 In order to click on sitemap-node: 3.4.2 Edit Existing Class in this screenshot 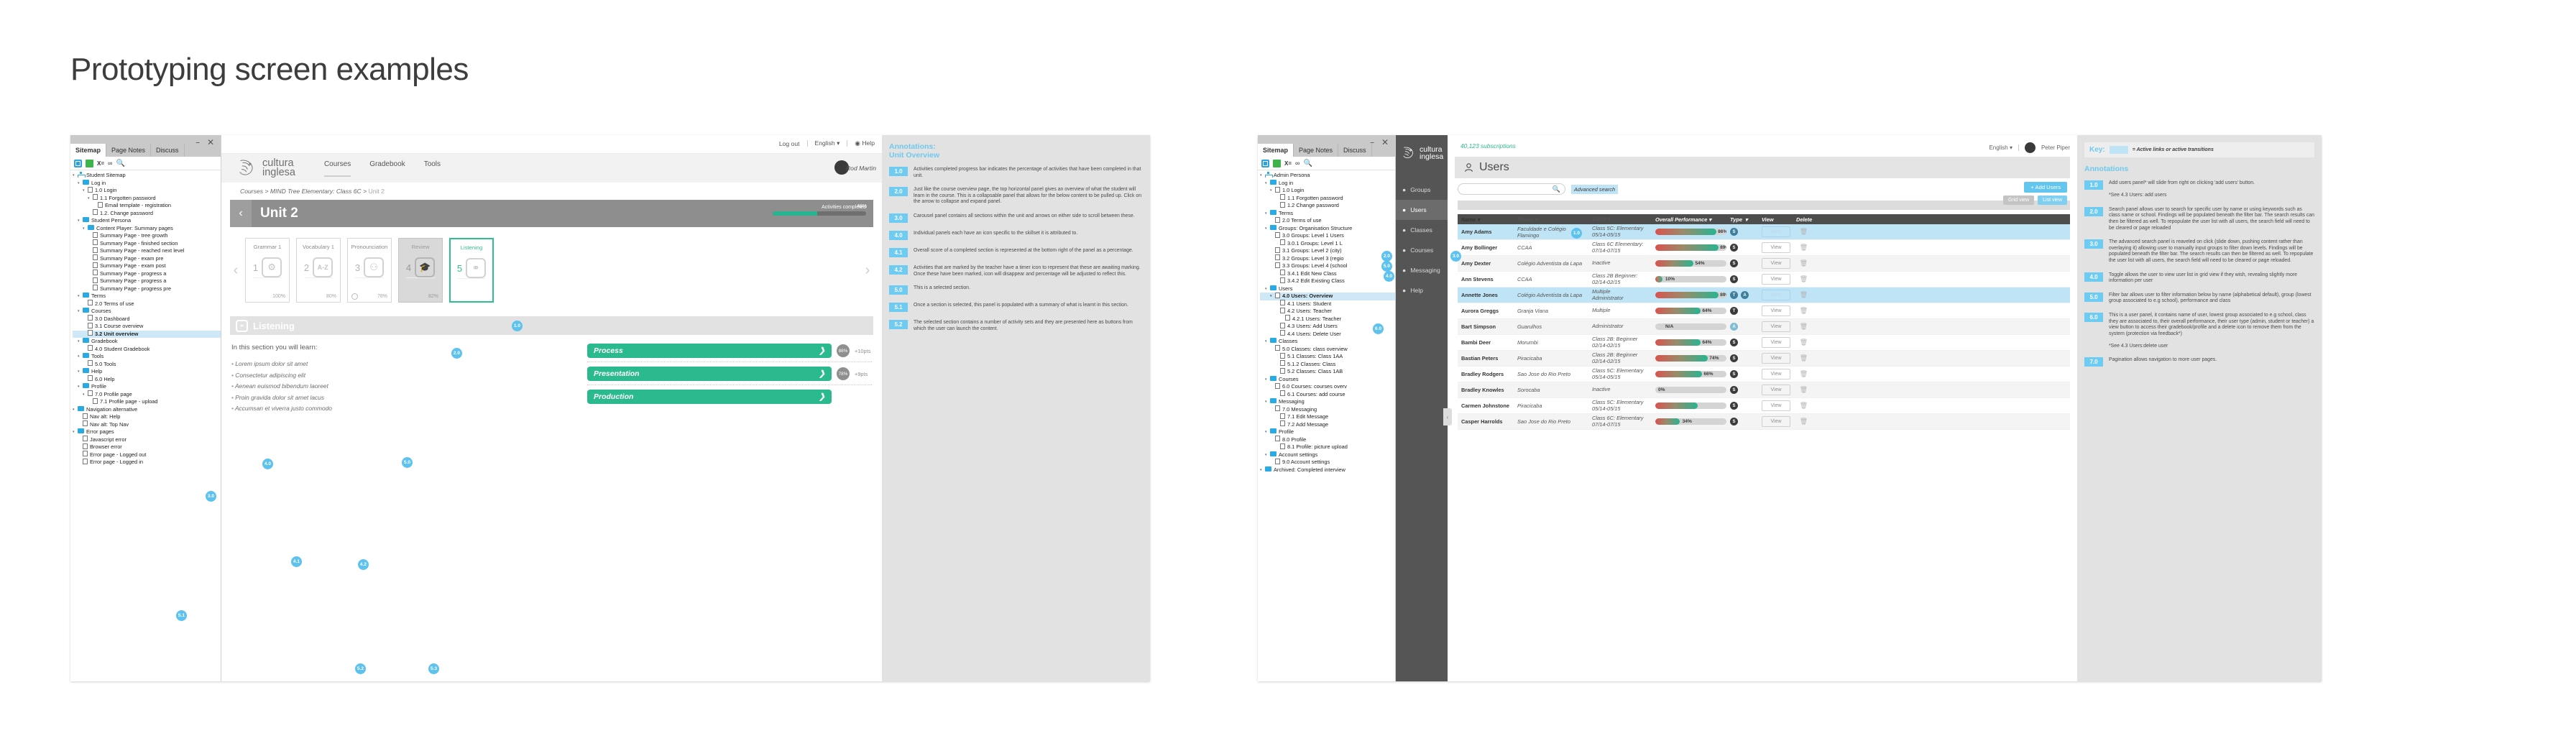, I will do `click(1327, 281)`.